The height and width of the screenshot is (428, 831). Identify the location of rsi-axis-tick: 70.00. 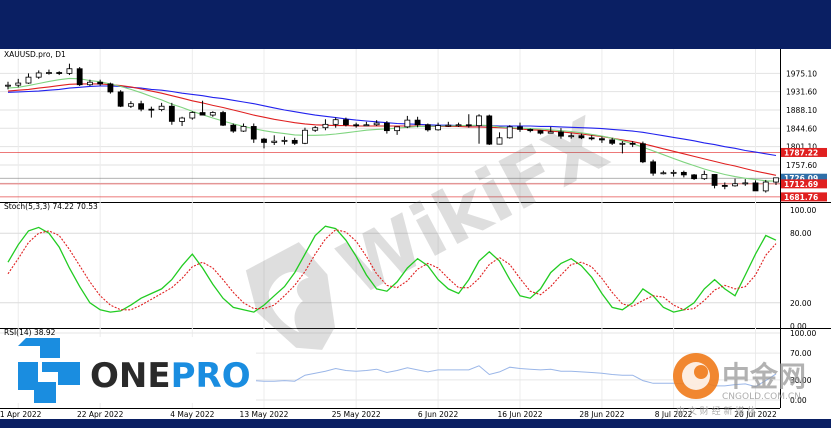
(801, 353).